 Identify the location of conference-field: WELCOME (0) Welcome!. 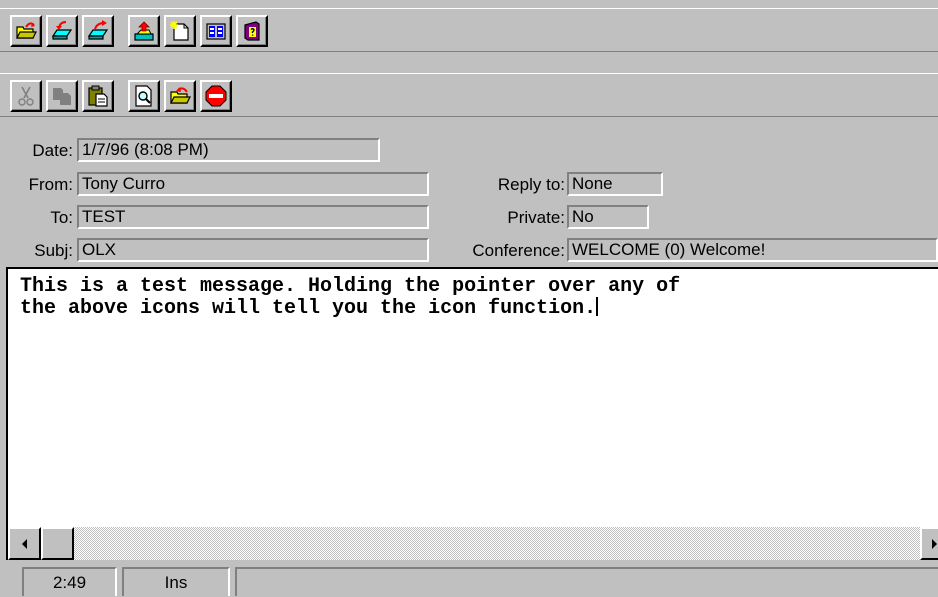
(752, 250).